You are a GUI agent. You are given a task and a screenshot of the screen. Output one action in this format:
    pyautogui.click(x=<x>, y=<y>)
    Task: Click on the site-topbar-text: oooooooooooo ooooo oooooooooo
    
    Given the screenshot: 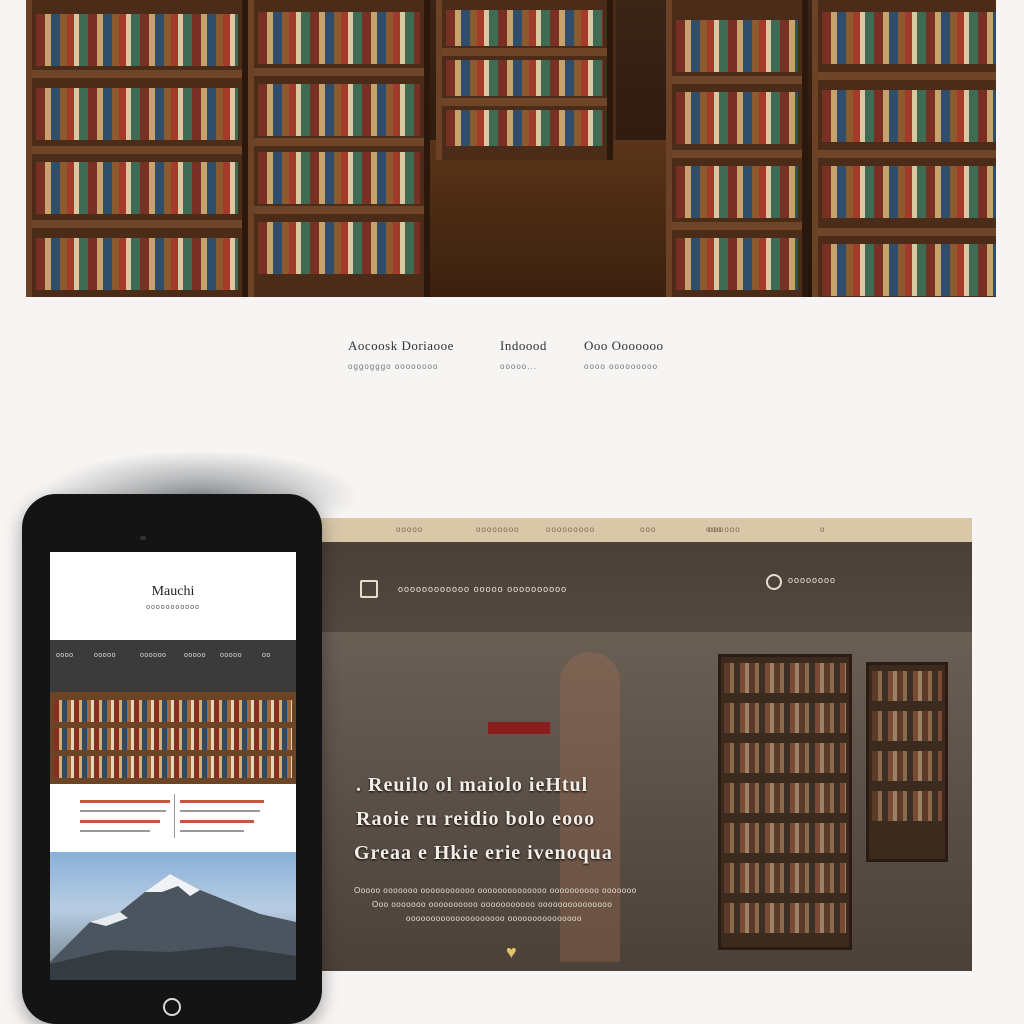 What is the action you would take?
    pyautogui.click(x=483, y=589)
    